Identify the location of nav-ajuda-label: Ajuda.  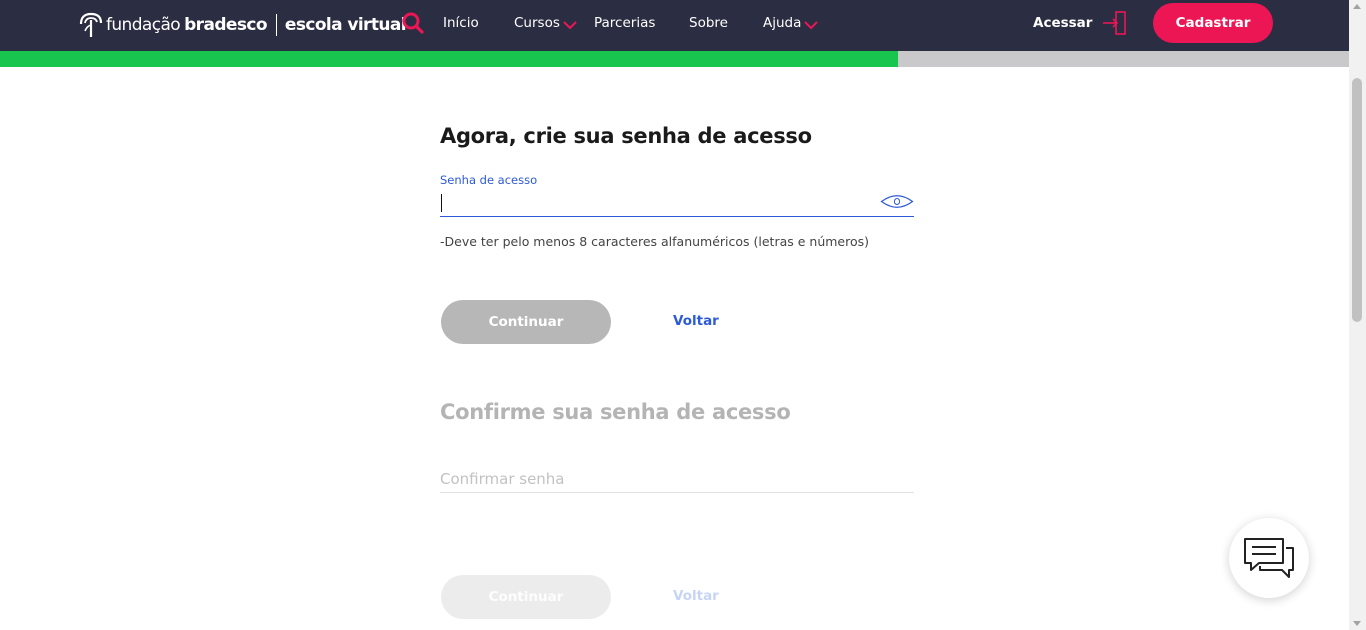
(782, 23).